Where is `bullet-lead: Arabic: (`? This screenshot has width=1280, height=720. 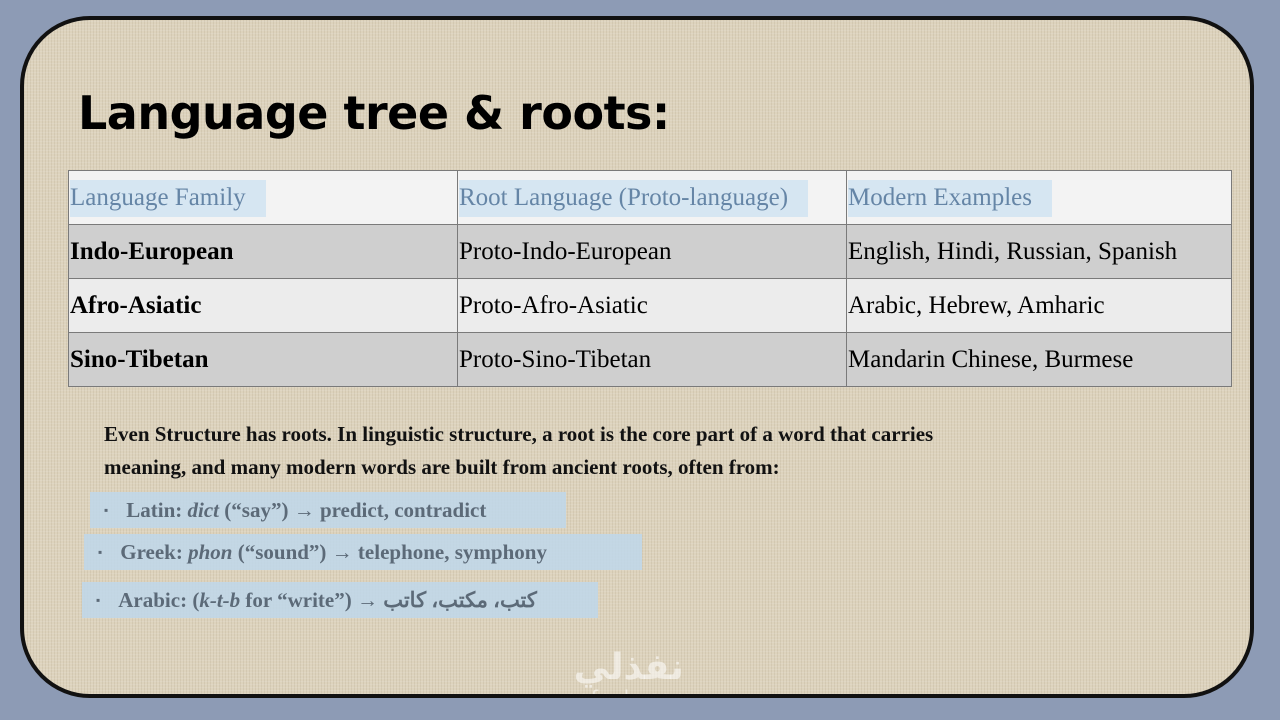
bullet-lead: Arabic: ( is located at coordinates (159, 600).